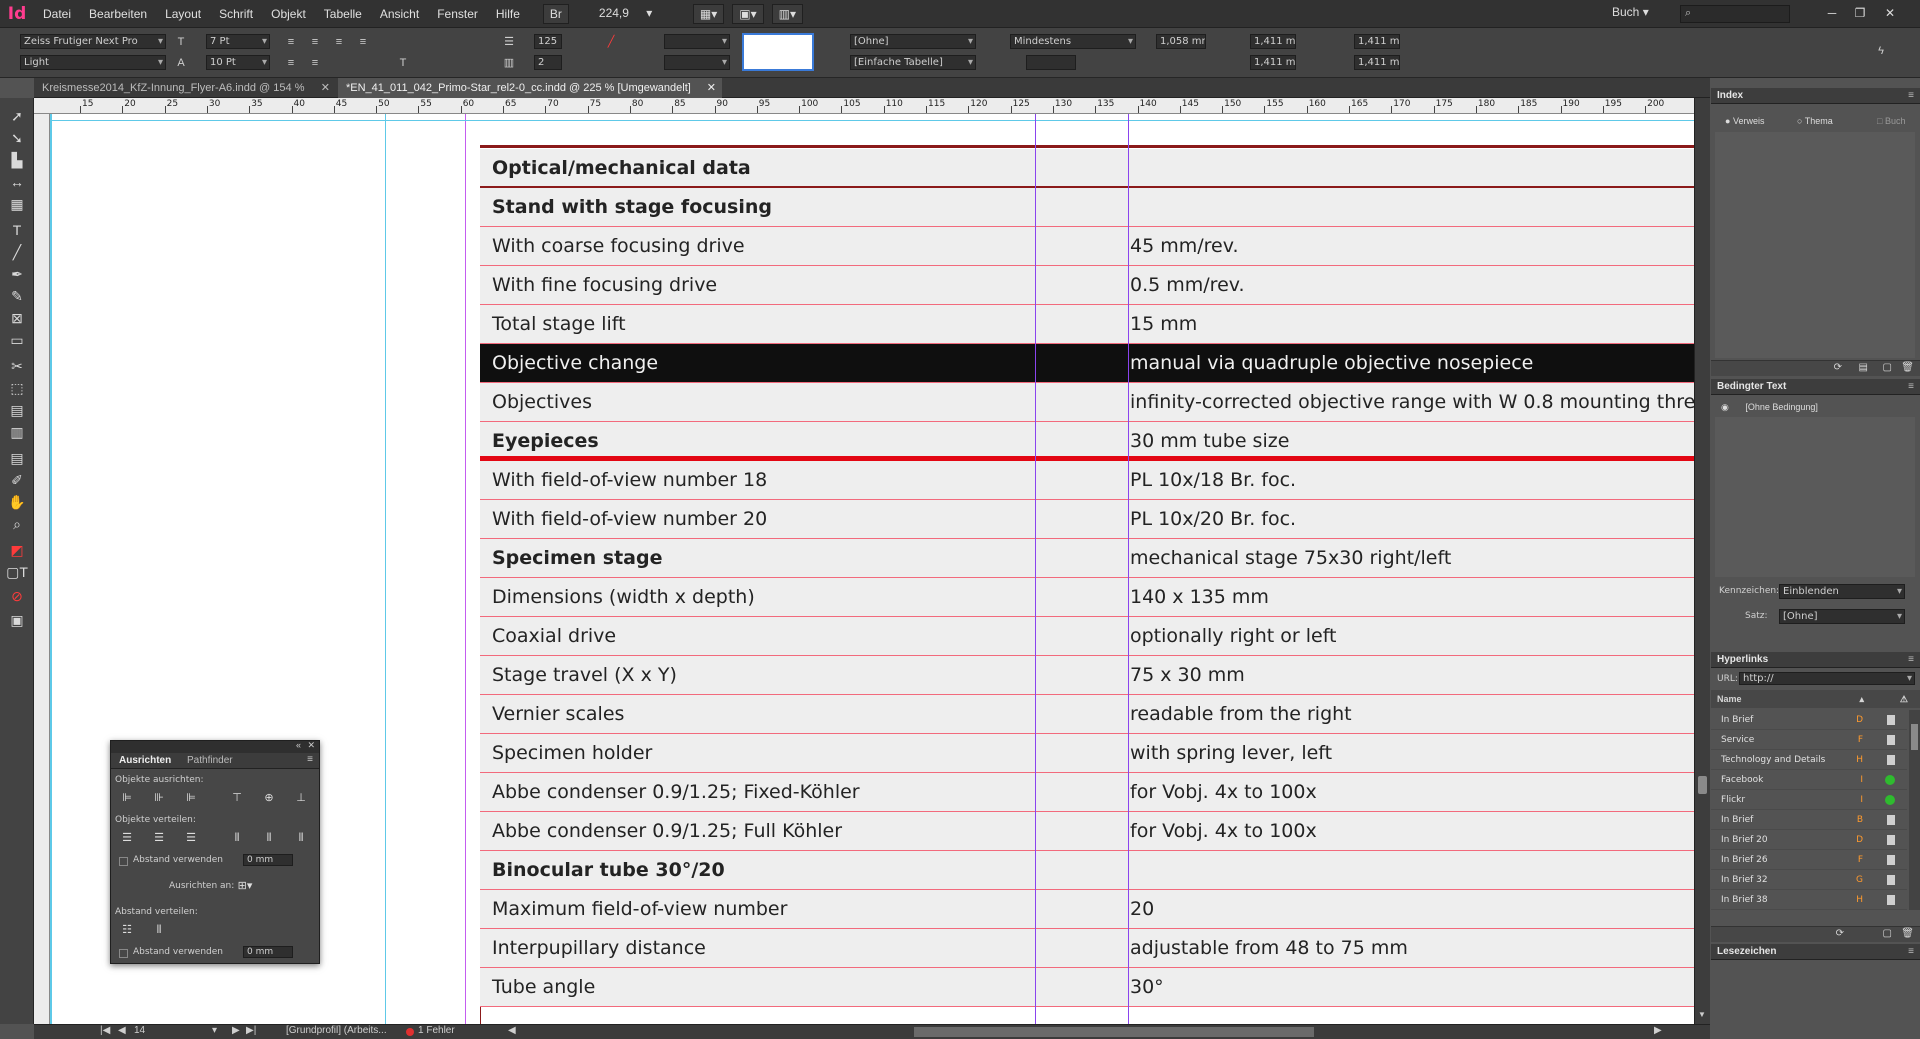 Image resolution: width=1920 pixels, height=1039 pixels. What do you see at coordinates (251, 1030) in the screenshot?
I see `last-page-icon: ▶|` at bounding box center [251, 1030].